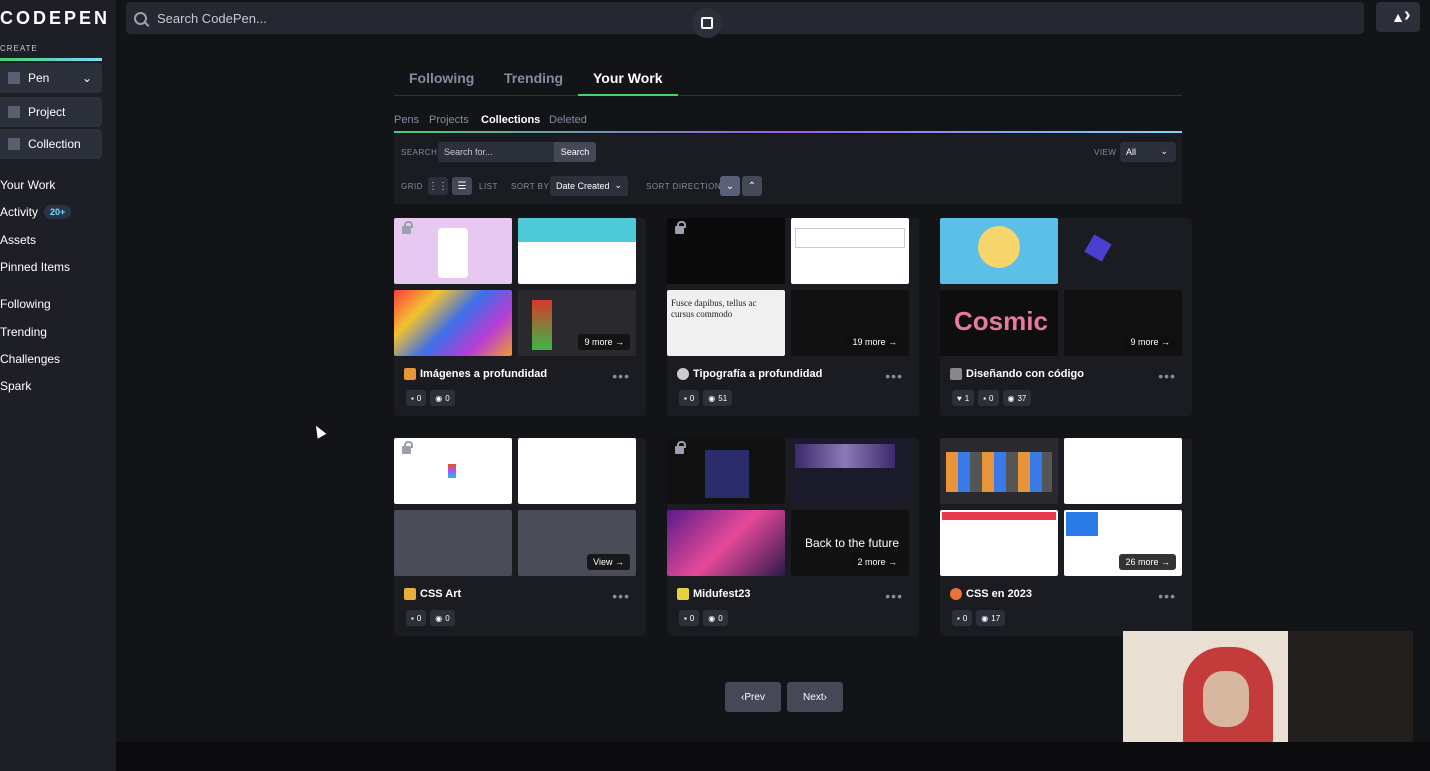 This screenshot has height=771, width=1430. I want to click on pip-button, so click(707, 23).